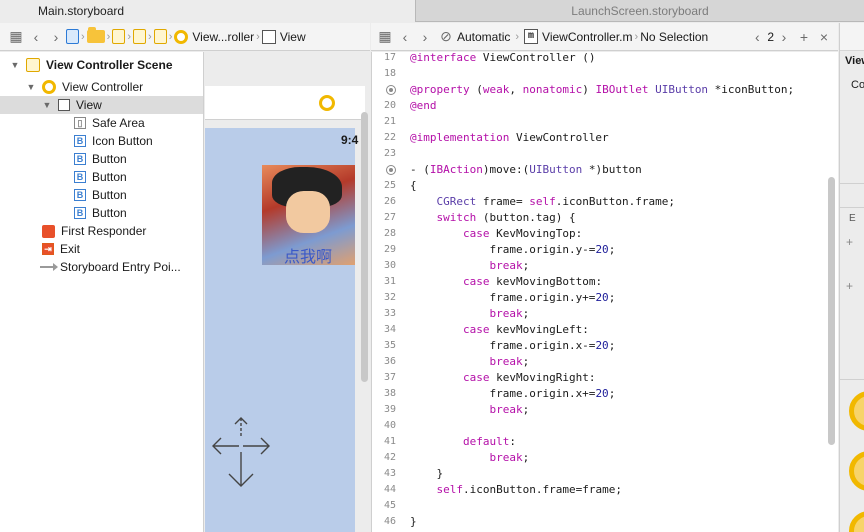 Image resolution: width=864 pixels, height=532 pixels. Describe the element at coordinates (101, 105) in the screenshot. I see `outline-view: ▼ View` at that location.